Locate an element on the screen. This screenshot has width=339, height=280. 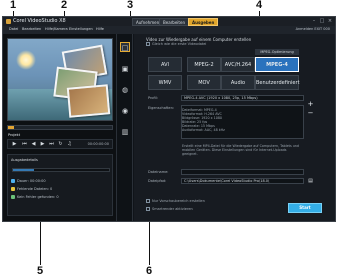
format-mpeg2: MPEG-2 is located at coordinates (204, 64).